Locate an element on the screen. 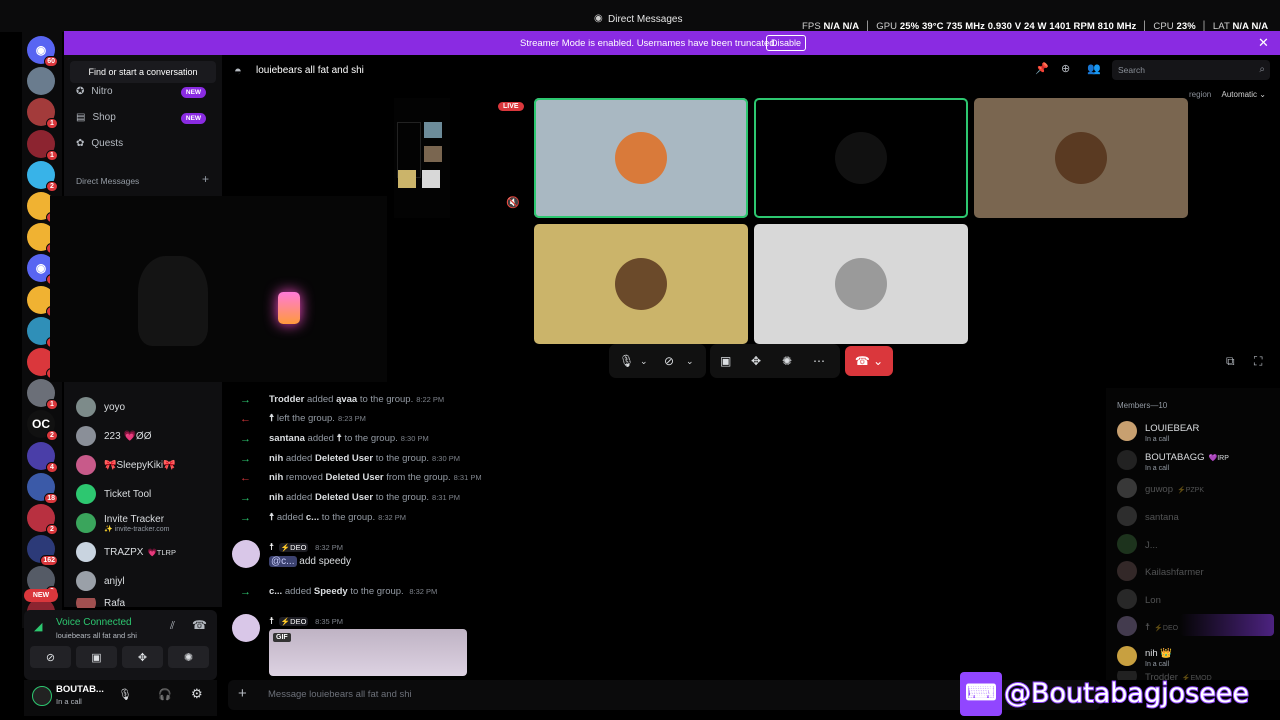  dm-item: Invite Tracker ✨ invite-tracker.com is located at coordinates (123, 523).